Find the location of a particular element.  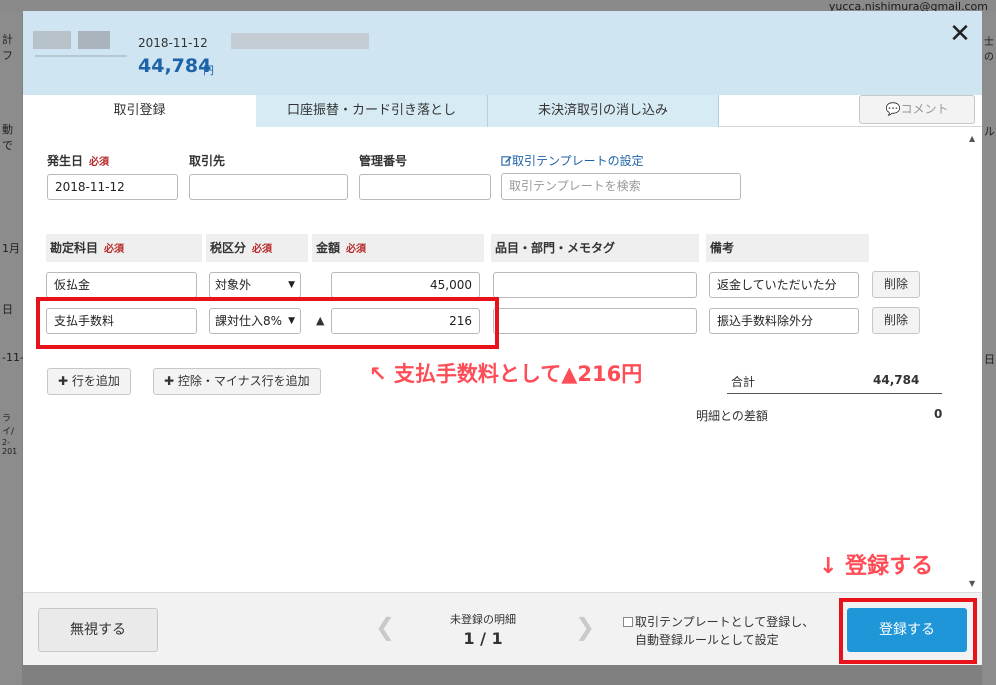

ignore-button: 無視する is located at coordinates (98, 630).